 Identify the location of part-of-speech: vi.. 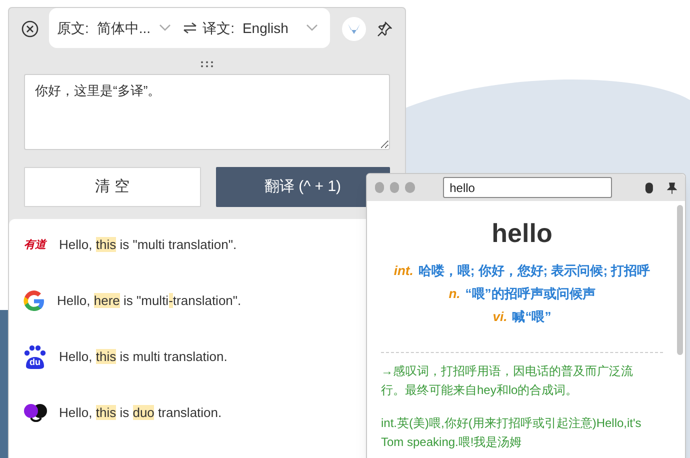
(500, 317).